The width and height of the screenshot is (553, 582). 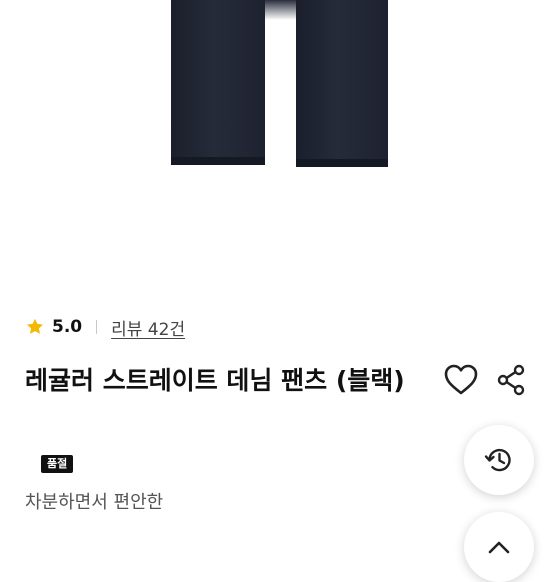 I want to click on pants-crotch-shadow, so click(x=280, y=10).